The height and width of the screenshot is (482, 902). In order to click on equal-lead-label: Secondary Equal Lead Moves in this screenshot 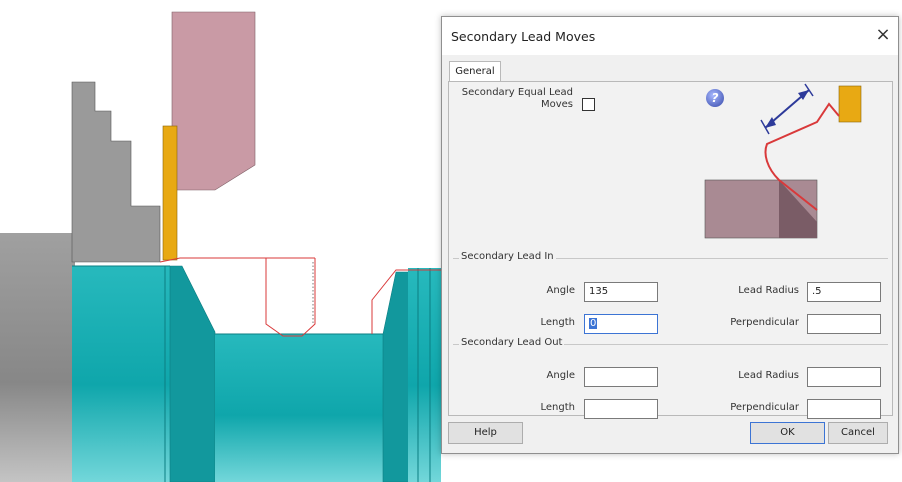, I will do `click(515, 99)`.